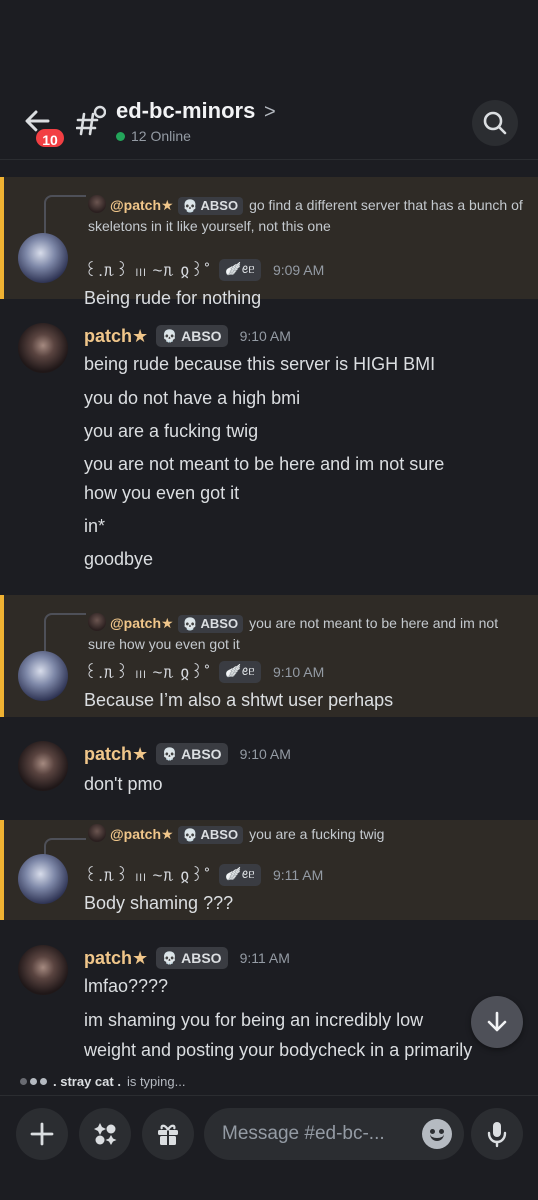 The width and height of the screenshot is (538, 1200). I want to click on gift-button, so click(168, 1134).